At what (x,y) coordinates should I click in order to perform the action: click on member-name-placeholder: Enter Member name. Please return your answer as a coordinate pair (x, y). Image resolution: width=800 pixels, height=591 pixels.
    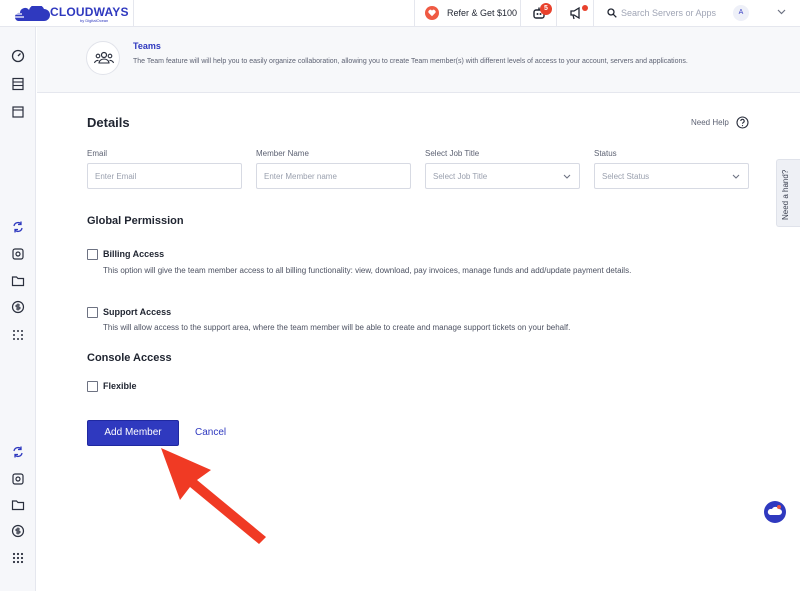
    Looking at the image, I should click on (300, 176).